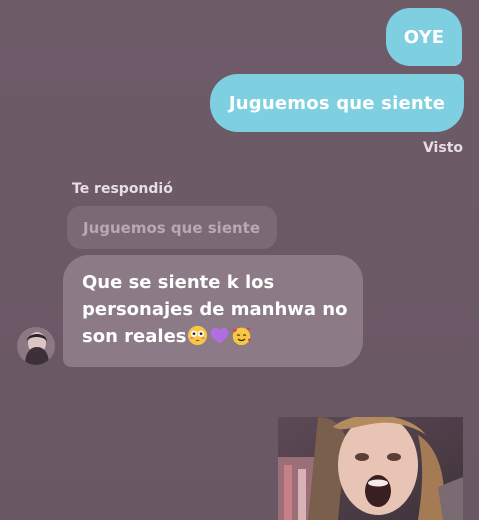 This screenshot has height=520, width=479. What do you see at coordinates (178, 282) in the screenshot?
I see `message-line: Que se siente k los` at bounding box center [178, 282].